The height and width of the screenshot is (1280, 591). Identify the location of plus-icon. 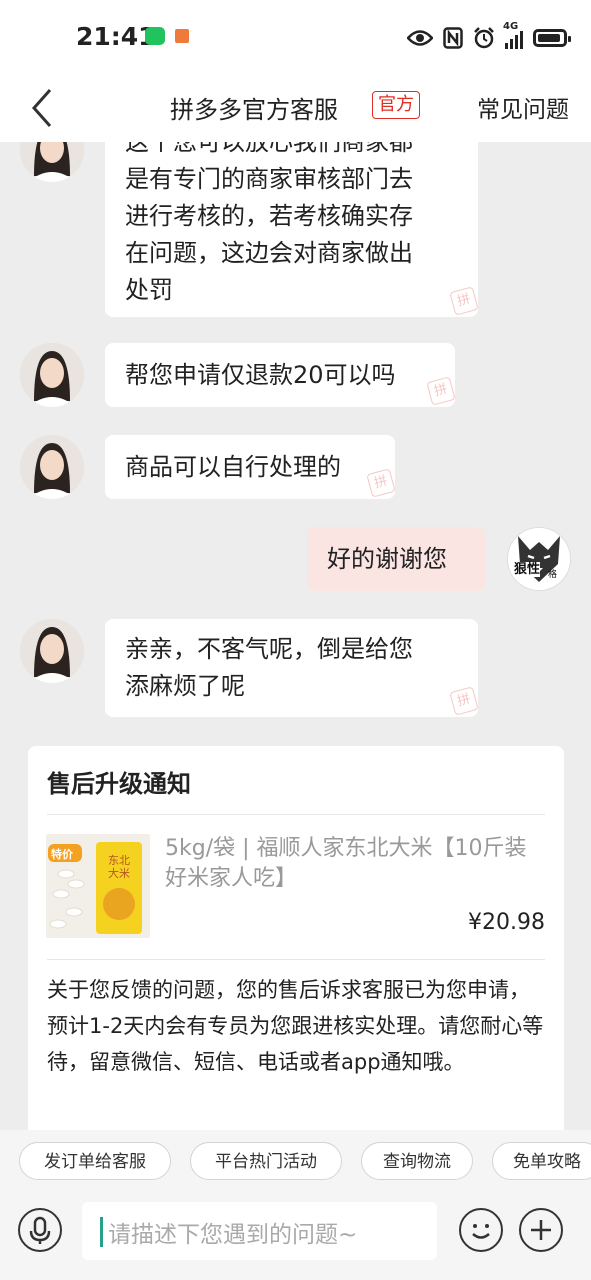
(541, 1230).